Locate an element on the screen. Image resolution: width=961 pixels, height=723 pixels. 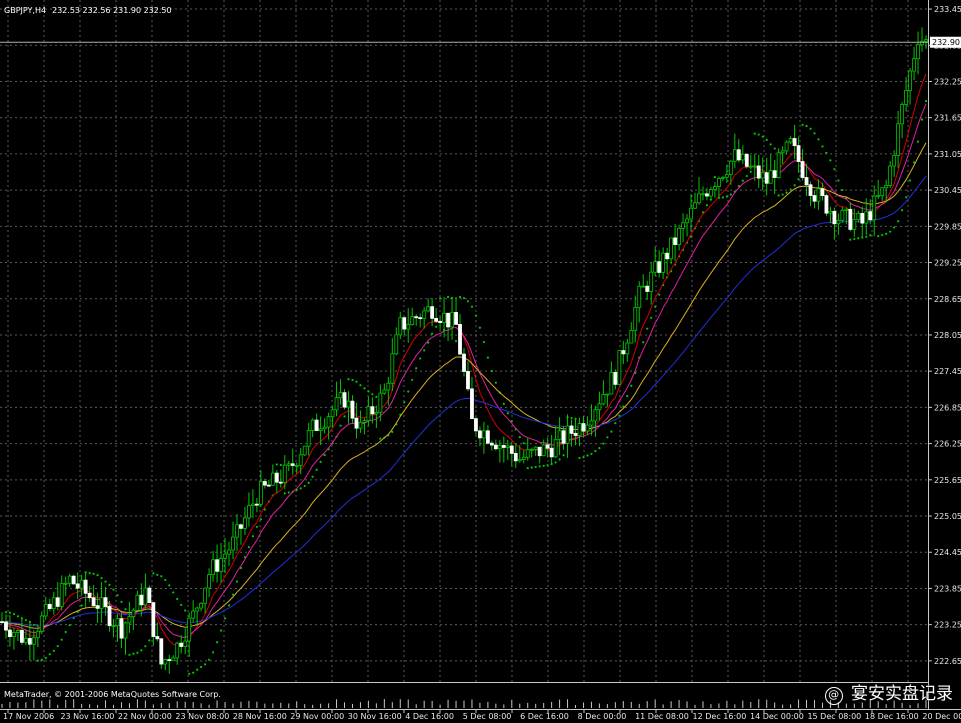
y-tick-label: 229.25 is located at coordinates (947, 263).